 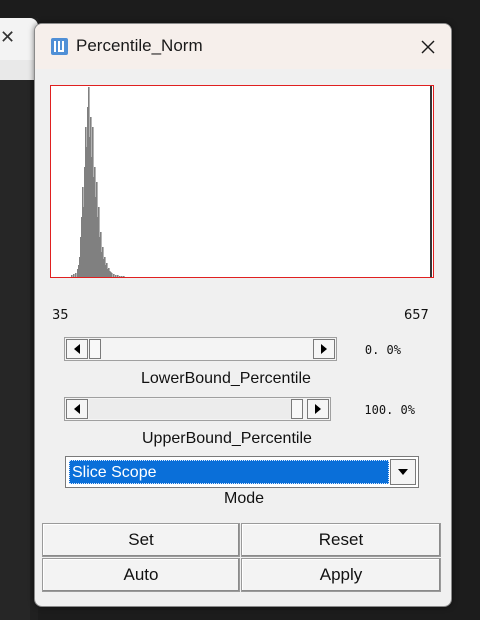 I want to click on background-window: ✕, so click(x=19, y=319).